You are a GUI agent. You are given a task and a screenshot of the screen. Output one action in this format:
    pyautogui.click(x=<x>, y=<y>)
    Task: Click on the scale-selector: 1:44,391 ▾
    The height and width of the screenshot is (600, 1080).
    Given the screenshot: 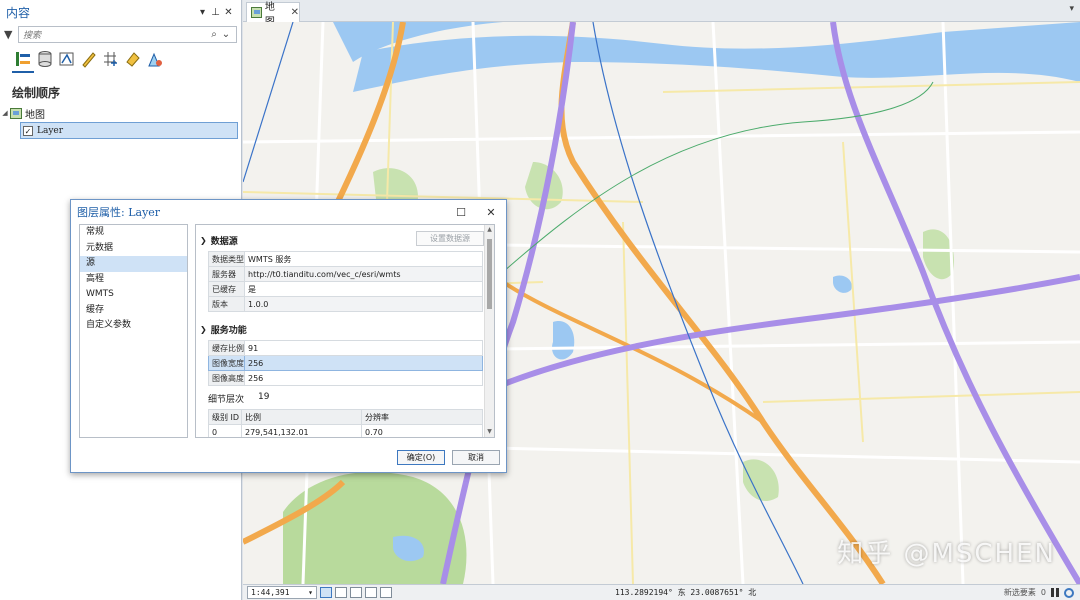 What is the action you would take?
    pyautogui.click(x=282, y=592)
    